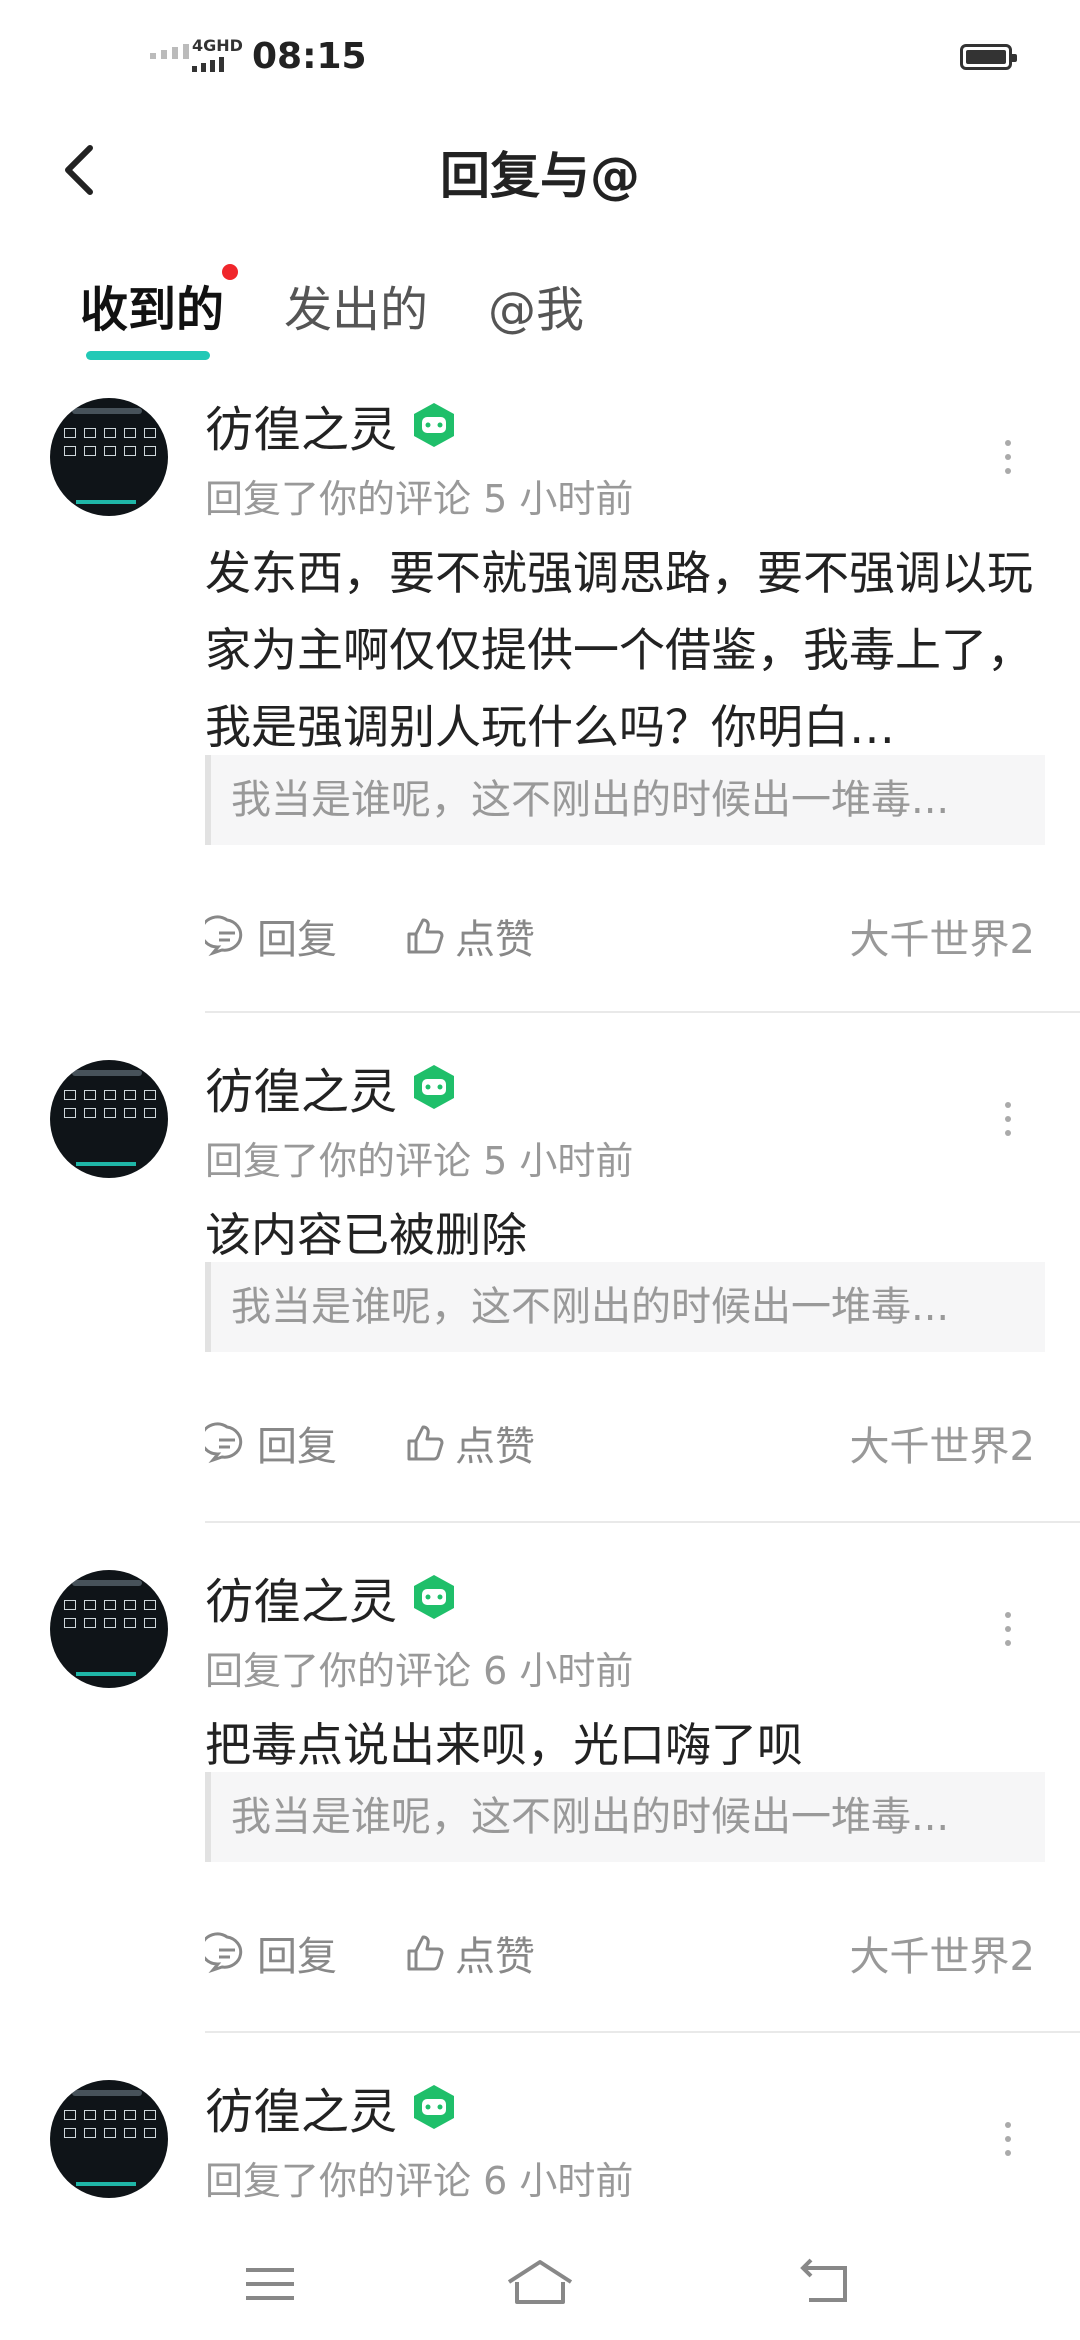 The width and height of the screenshot is (1080, 2340). What do you see at coordinates (540, 55) in the screenshot?
I see `status-bar: 4GHD 08:15` at bounding box center [540, 55].